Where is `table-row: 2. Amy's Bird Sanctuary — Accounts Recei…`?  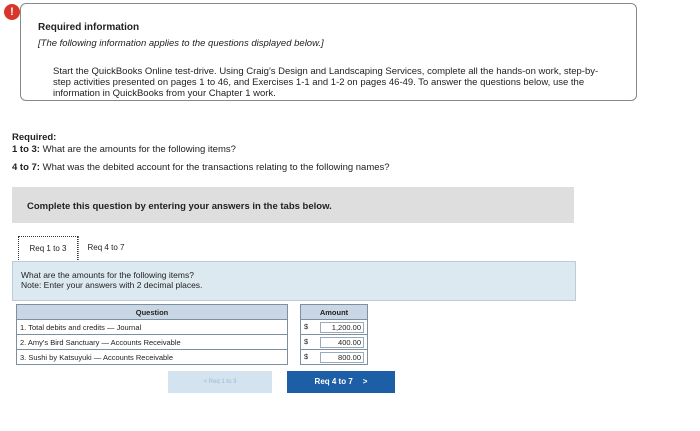 table-row: 2. Amy's Bird Sanctuary — Accounts Recei… is located at coordinates (192, 342).